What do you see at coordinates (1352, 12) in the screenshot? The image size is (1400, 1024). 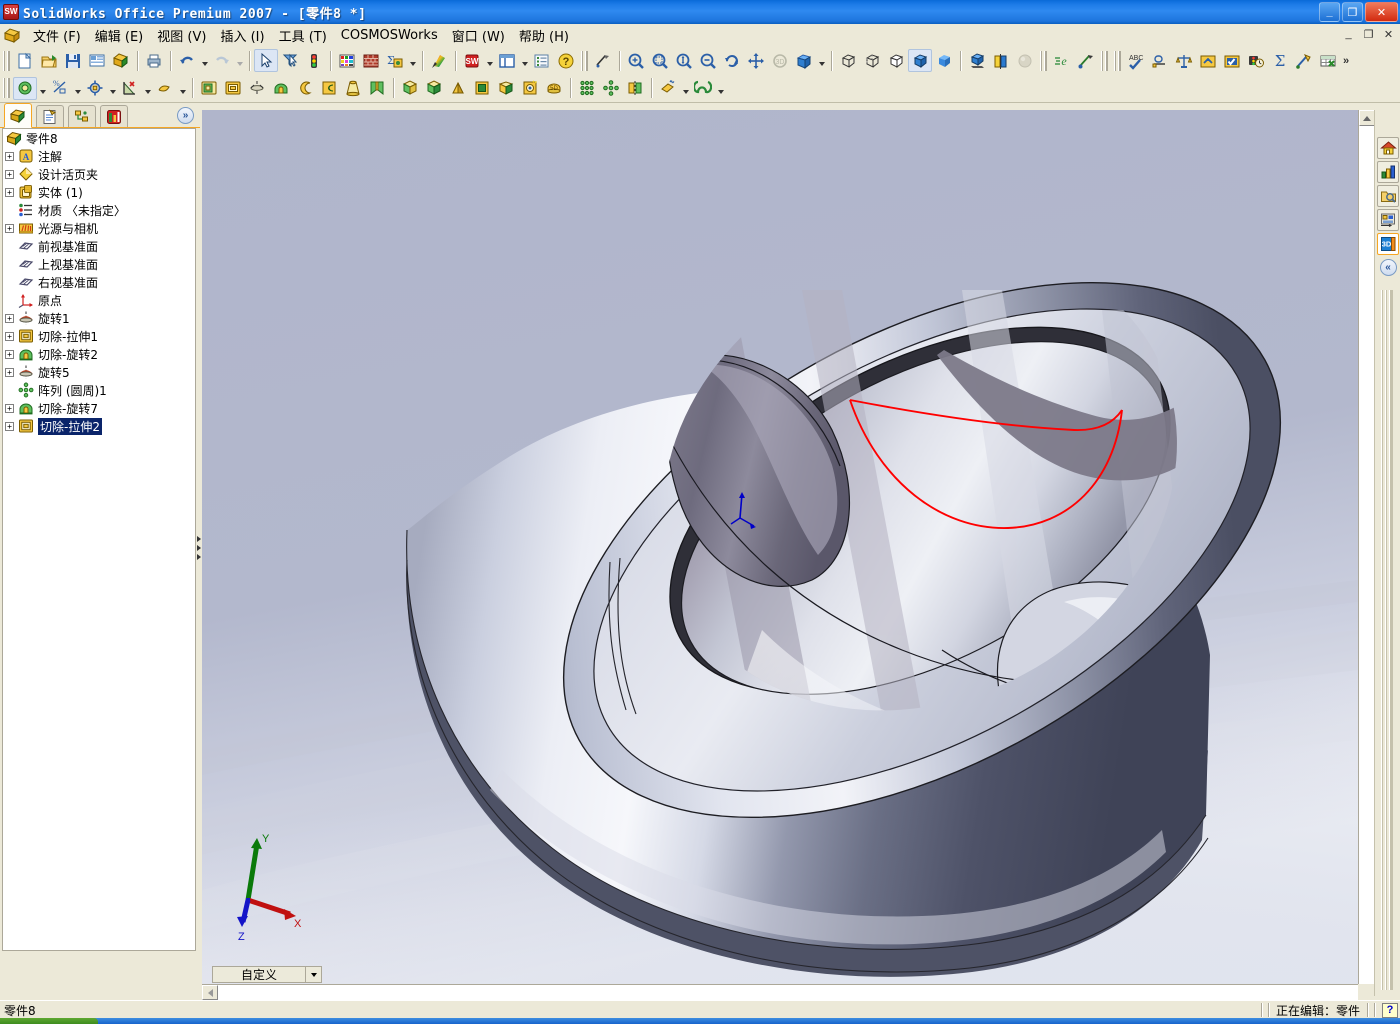 I see `maximize-button: ❐` at bounding box center [1352, 12].